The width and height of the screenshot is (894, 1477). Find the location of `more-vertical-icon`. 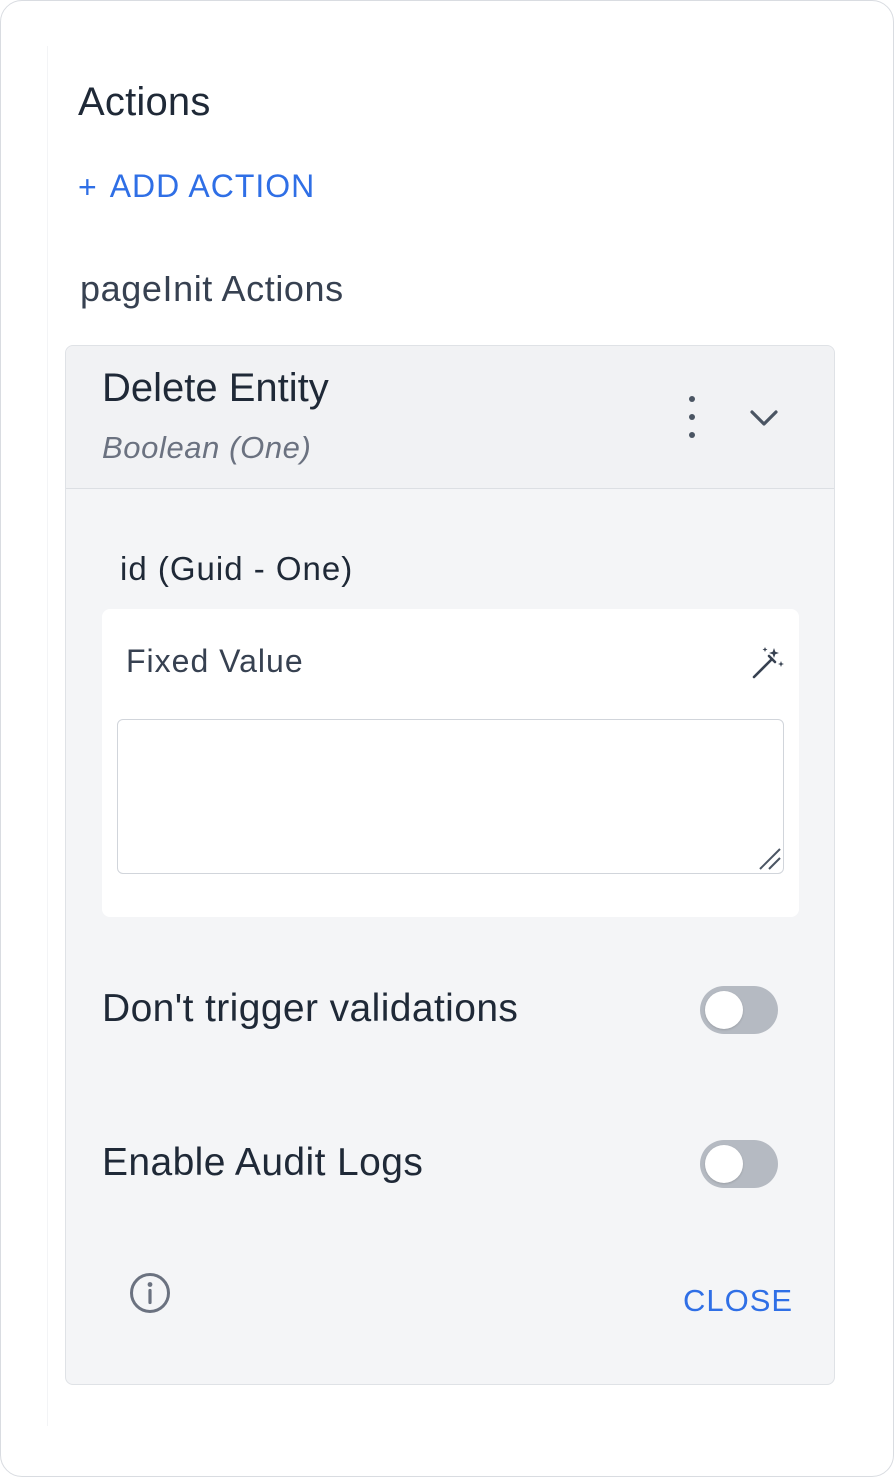

more-vertical-icon is located at coordinates (692, 417).